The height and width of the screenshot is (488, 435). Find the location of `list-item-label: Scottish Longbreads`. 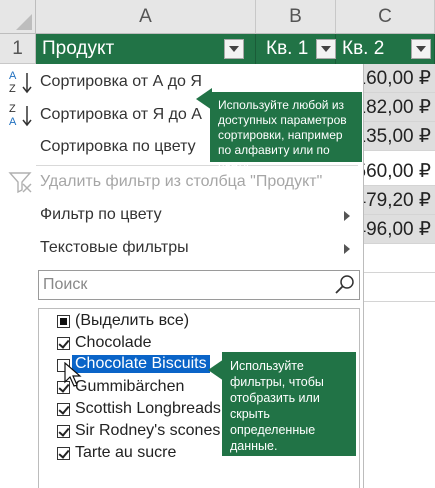

list-item-label: Scottish Longbreads is located at coordinates (148, 409).